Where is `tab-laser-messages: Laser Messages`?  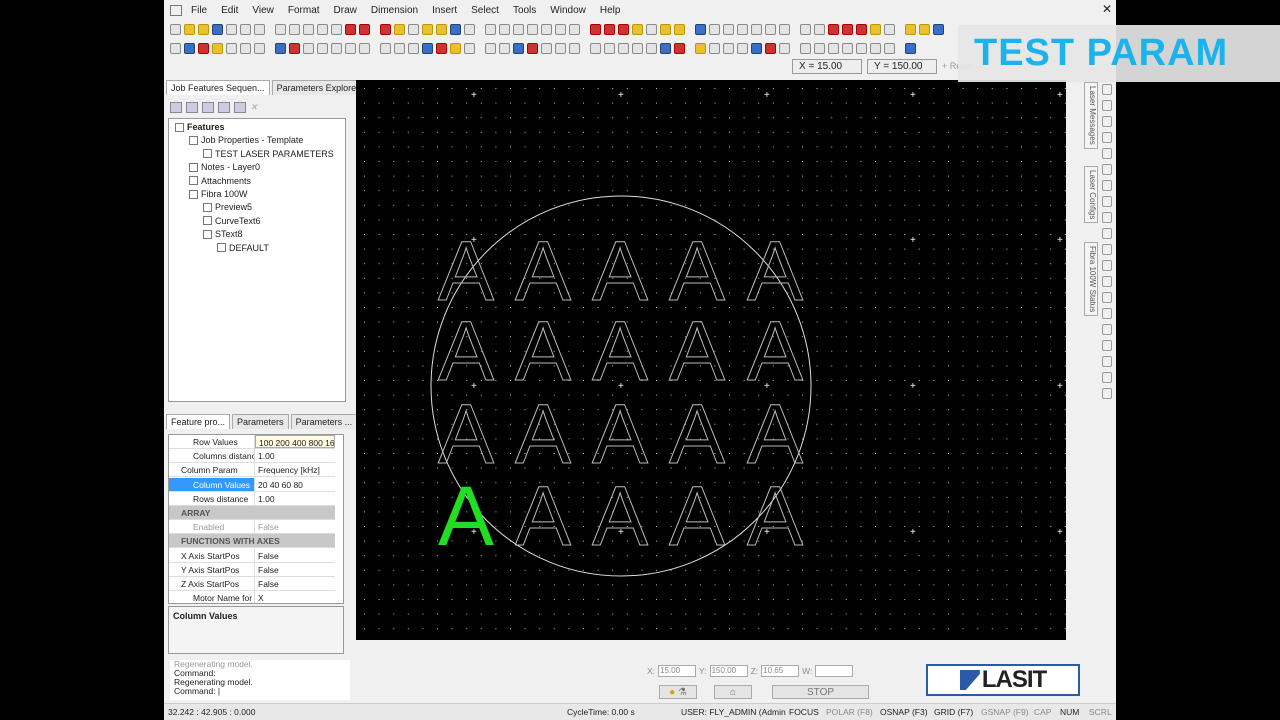
tab-laser-messages: Laser Messages is located at coordinates (1091, 115).